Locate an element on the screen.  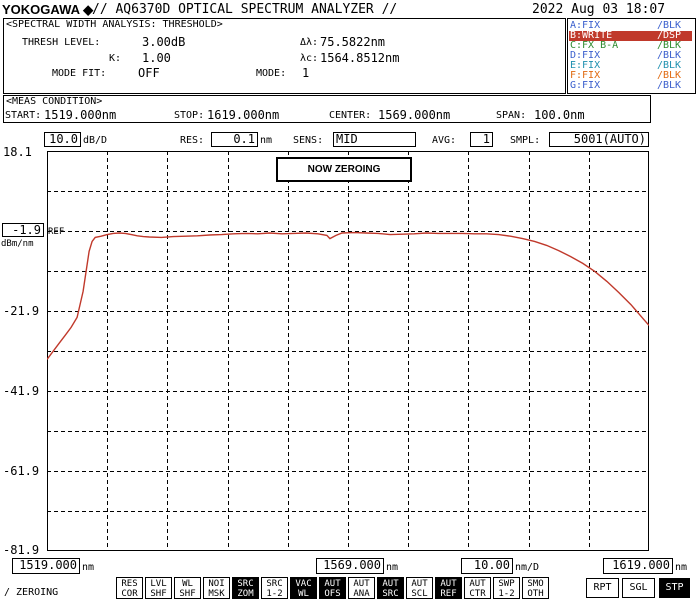
x-start-unit: nm is located at coordinates (88, 567).